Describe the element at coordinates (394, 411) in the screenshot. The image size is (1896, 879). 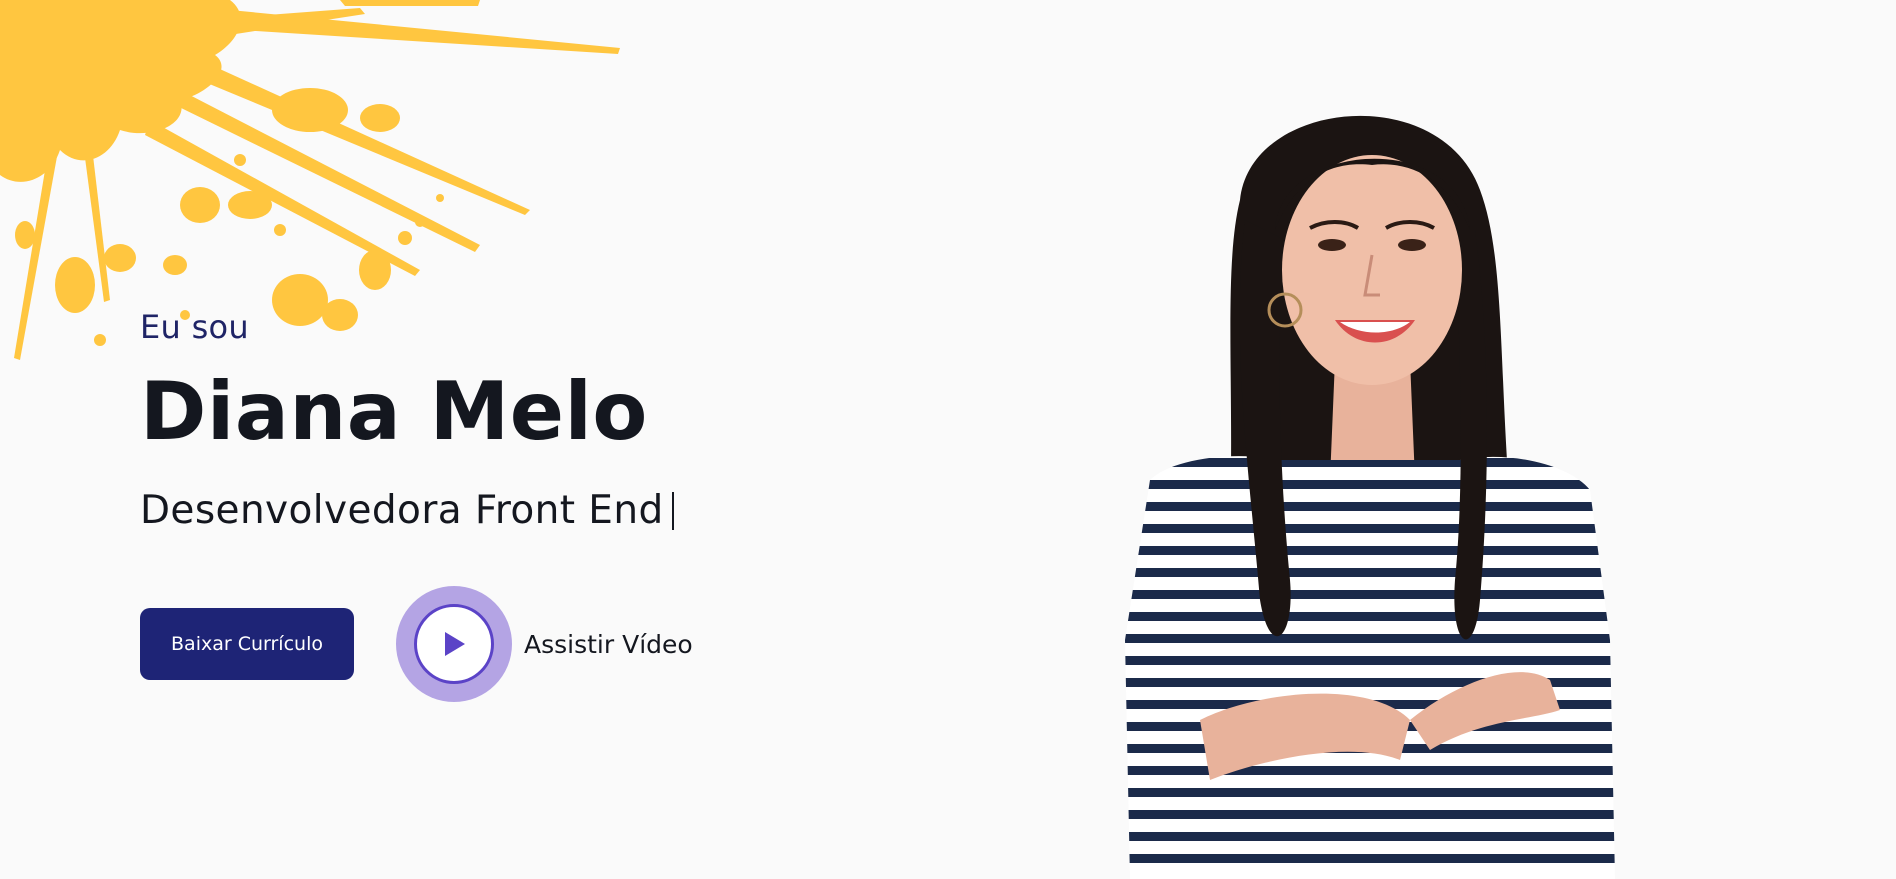
I see `person-name: Diana Melo` at that location.